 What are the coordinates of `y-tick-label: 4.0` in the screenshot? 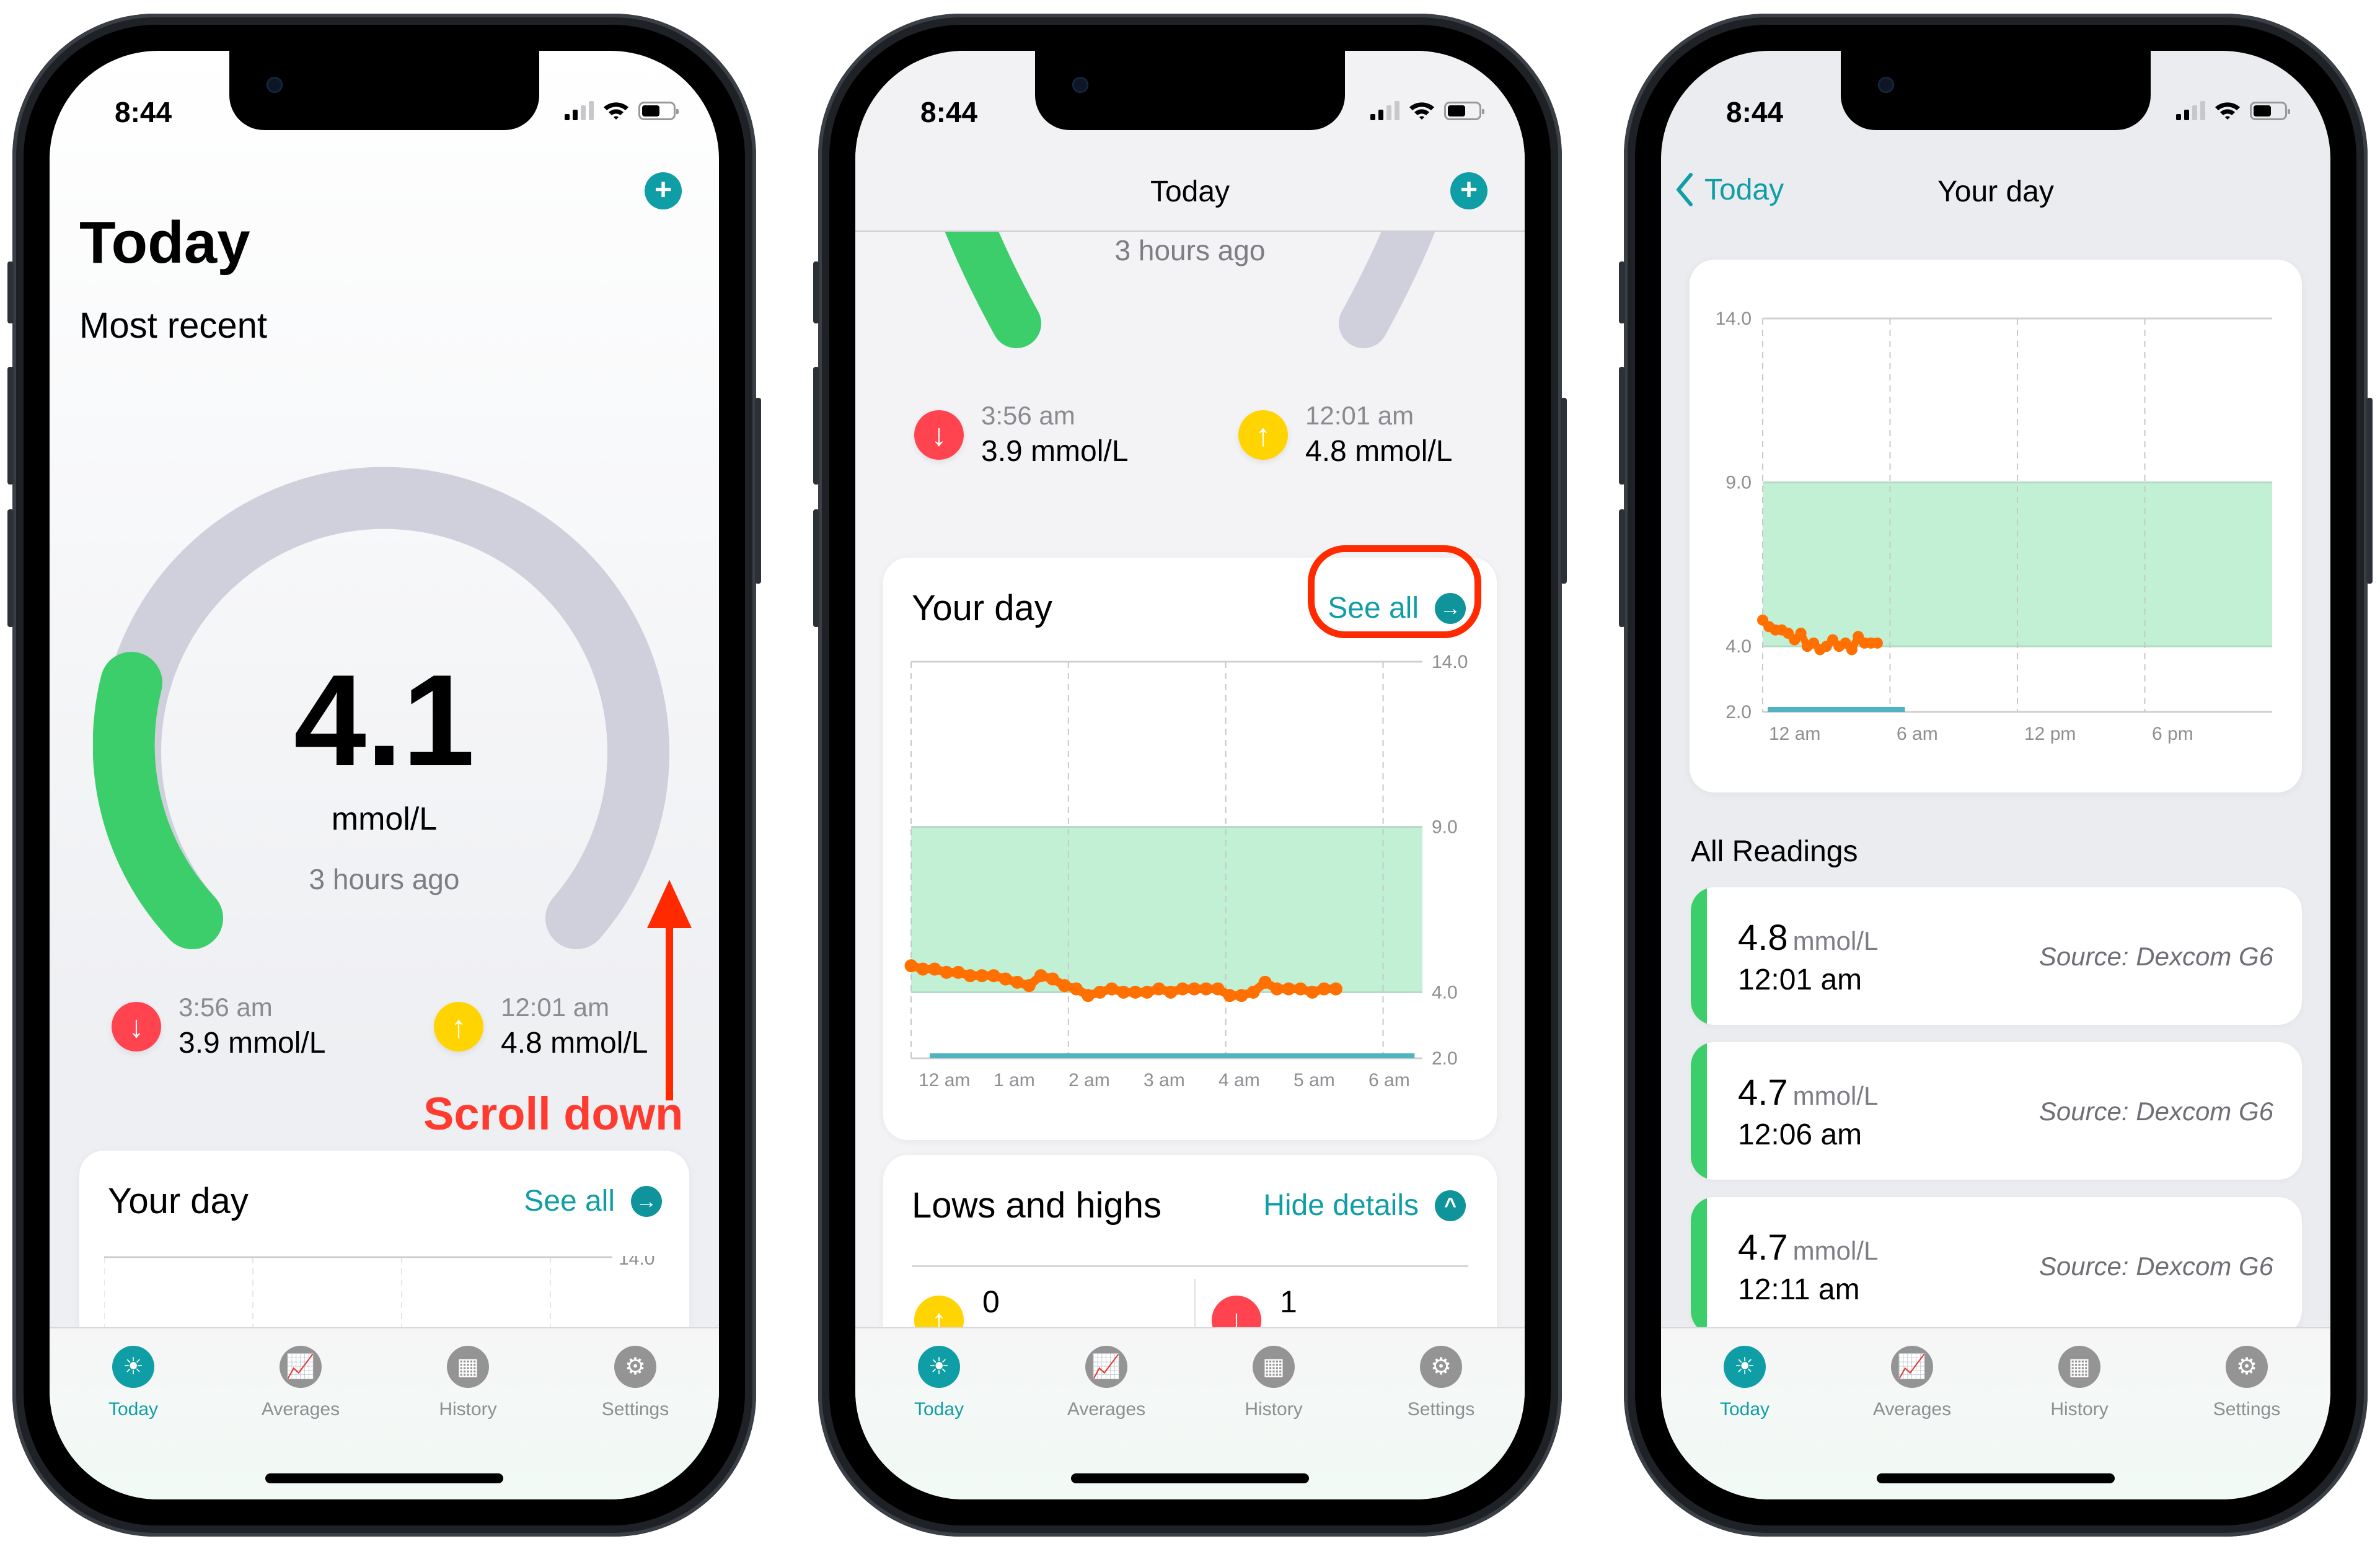 It's located at (1445, 992).